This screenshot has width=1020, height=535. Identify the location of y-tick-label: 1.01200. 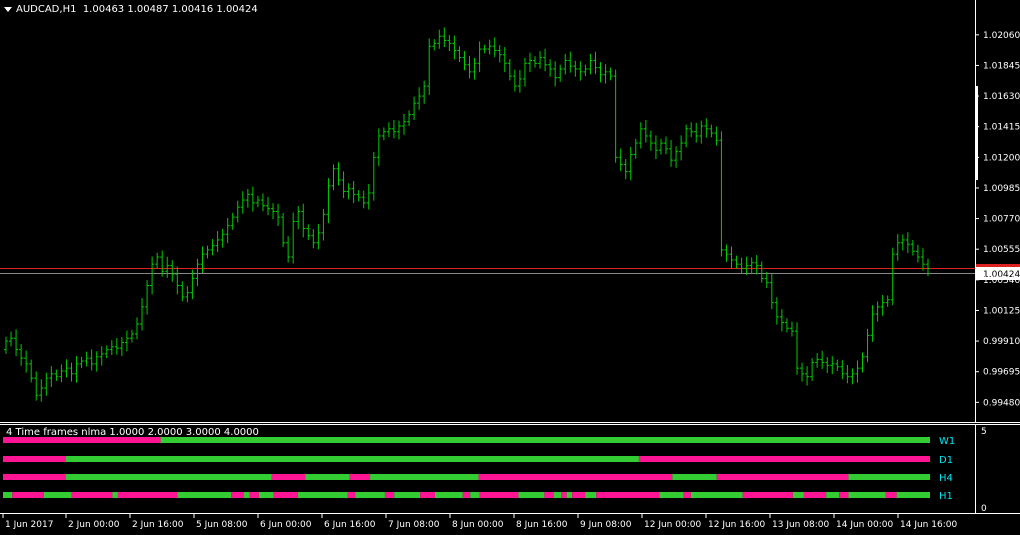
(1001, 158).